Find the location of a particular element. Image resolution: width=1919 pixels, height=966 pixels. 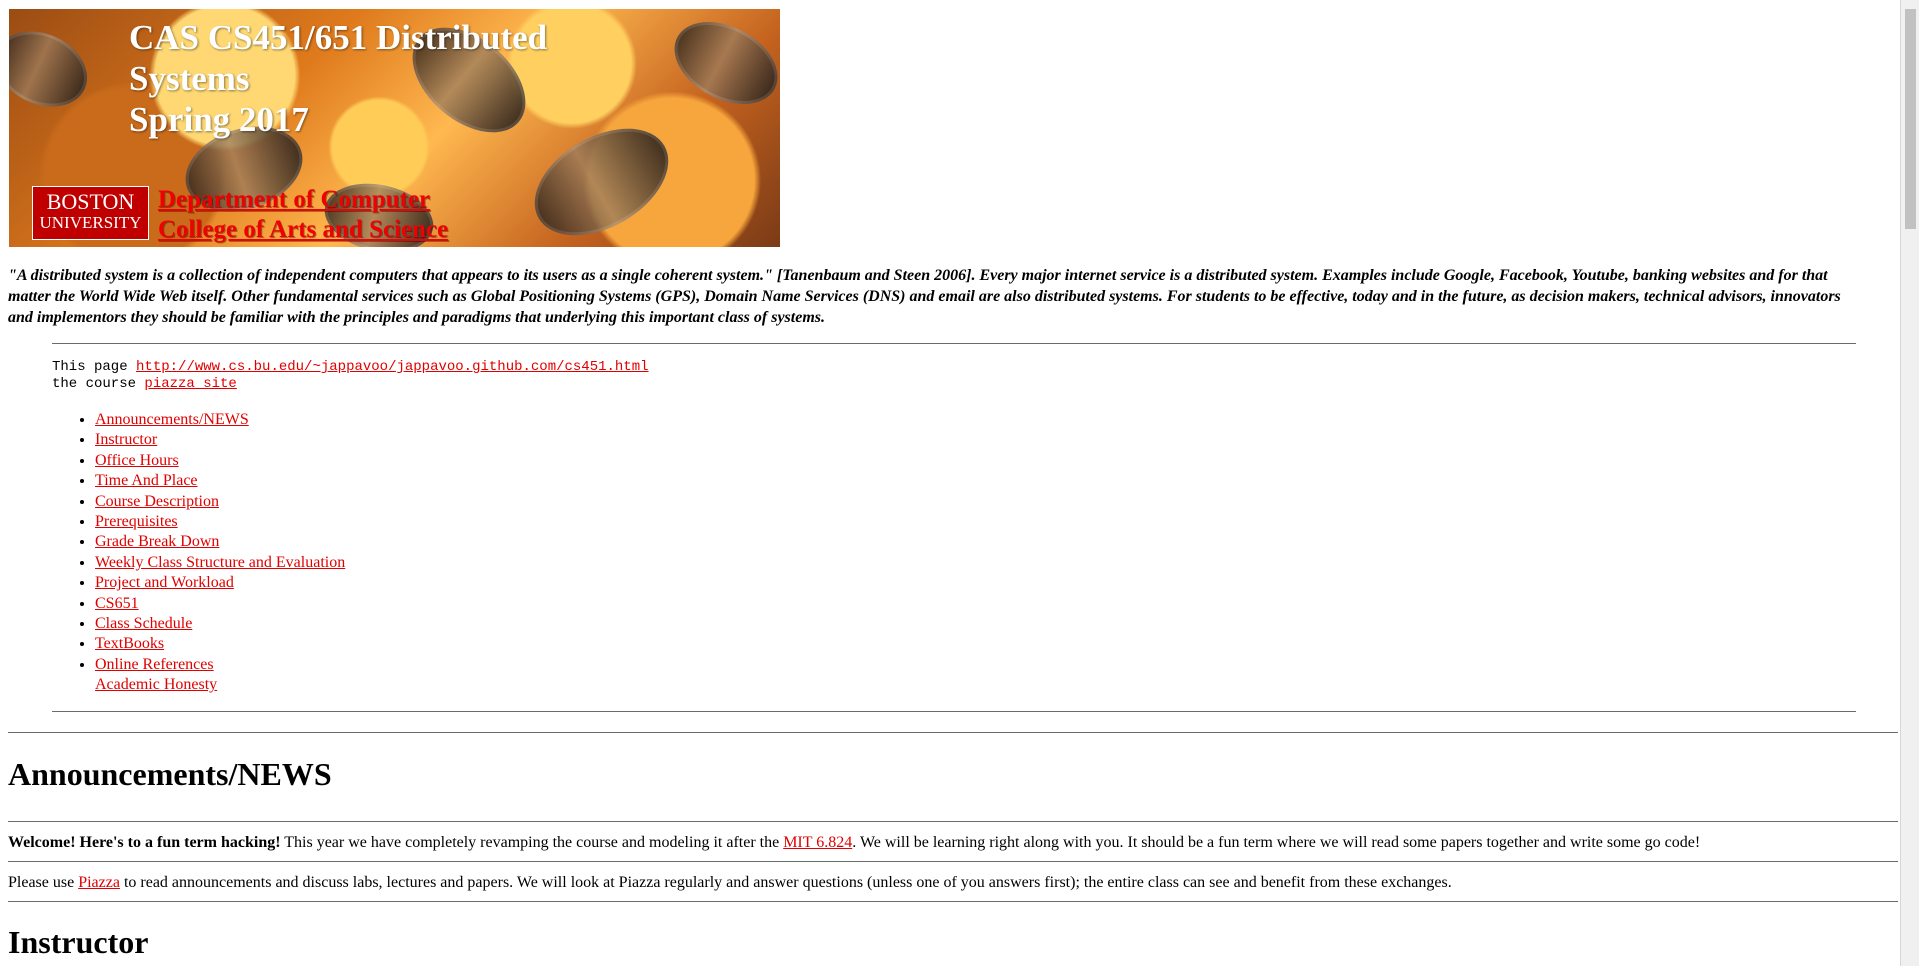

piazza-site-link: piazza site is located at coordinates (190, 384).